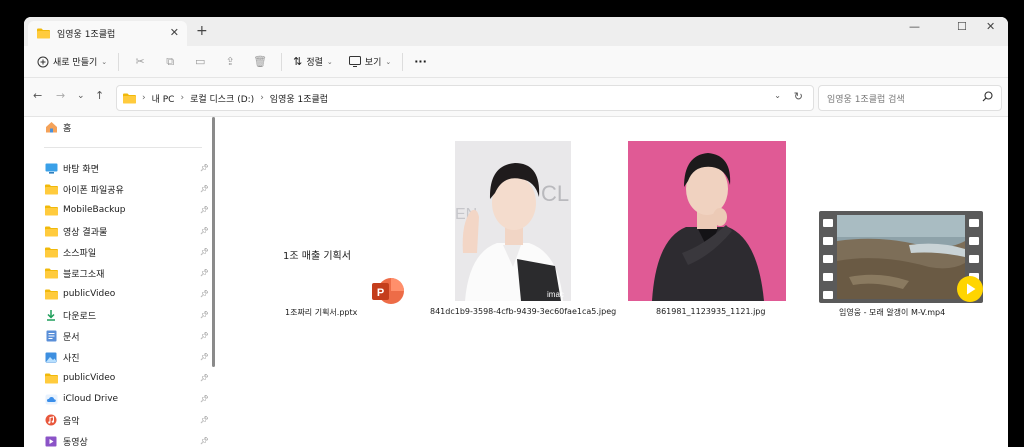  What do you see at coordinates (170, 62) in the screenshot?
I see `copy-icon: ⧉` at bounding box center [170, 62].